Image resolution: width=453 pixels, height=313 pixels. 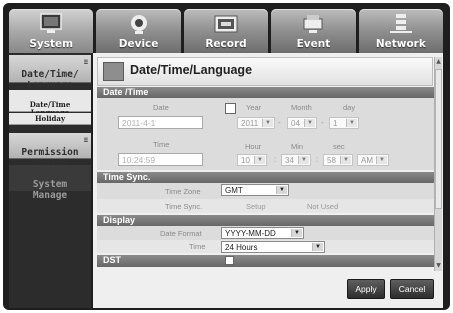 I want to click on section-header-dst: DST, so click(x=265, y=261).